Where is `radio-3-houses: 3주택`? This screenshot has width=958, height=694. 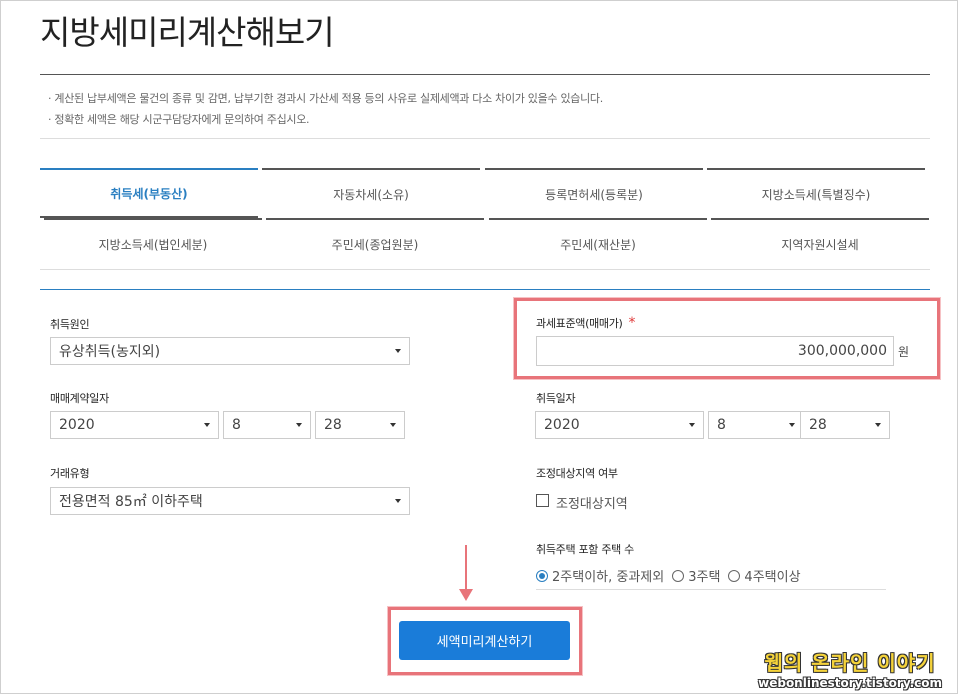
radio-3-houses: 3주택 is located at coordinates (696, 575).